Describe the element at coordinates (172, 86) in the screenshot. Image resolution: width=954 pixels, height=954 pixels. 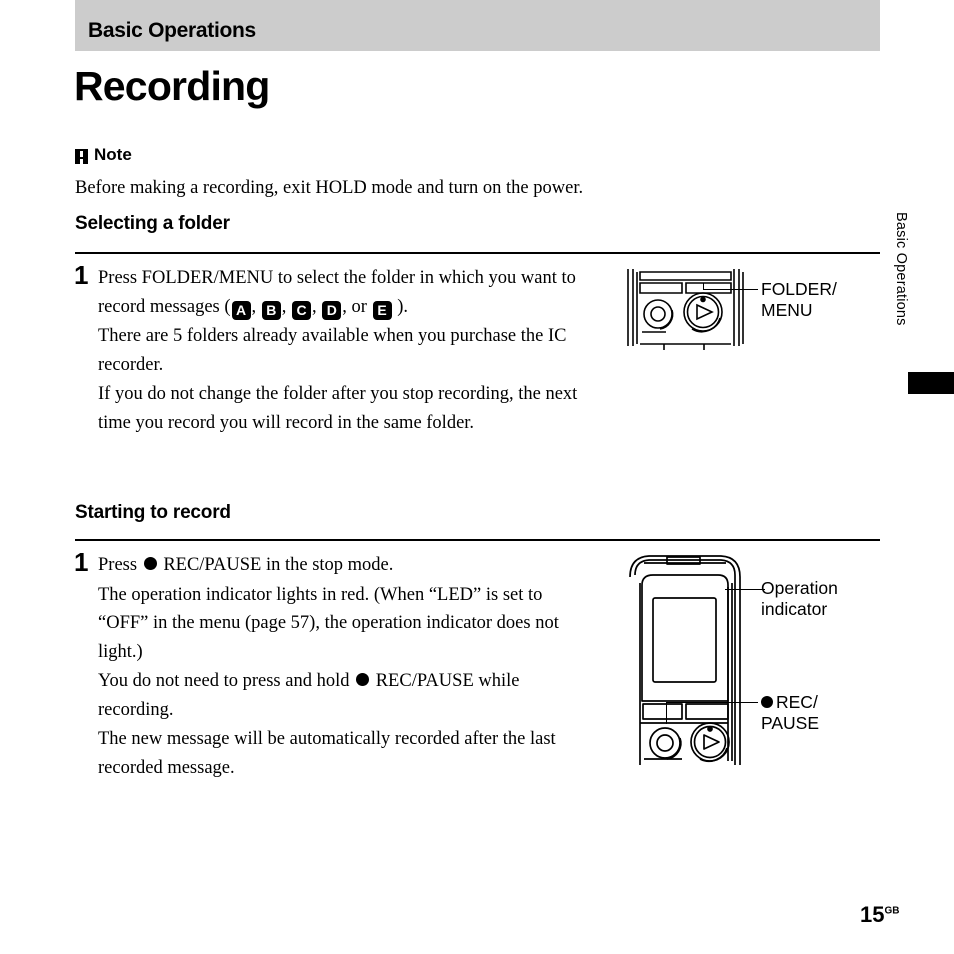
I see `page-title: Recording` at that location.